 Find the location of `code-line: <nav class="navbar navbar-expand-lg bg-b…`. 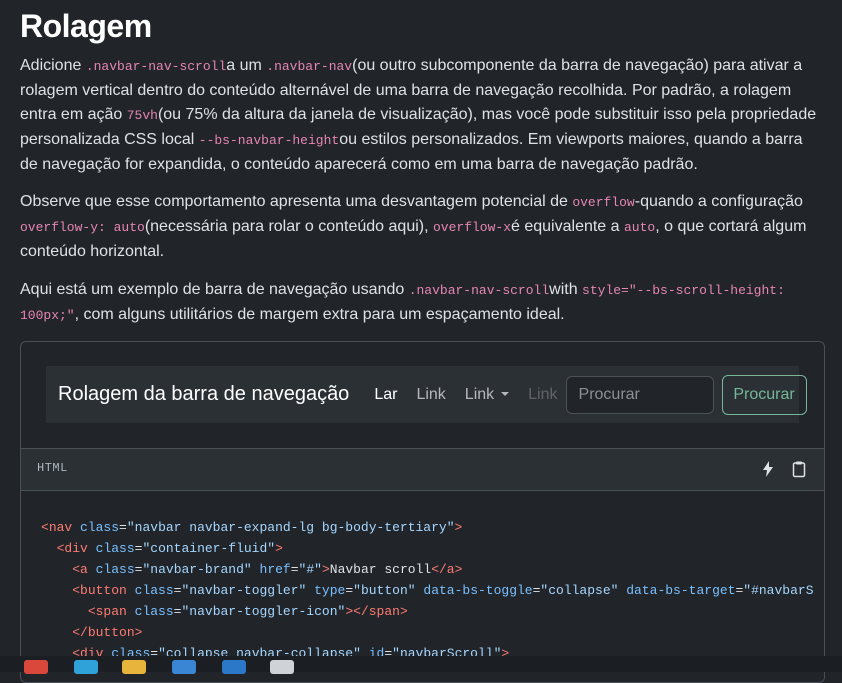

code-line: <nav class="navbar navbar-expand-lg bg-b… is located at coordinates (252, 527).